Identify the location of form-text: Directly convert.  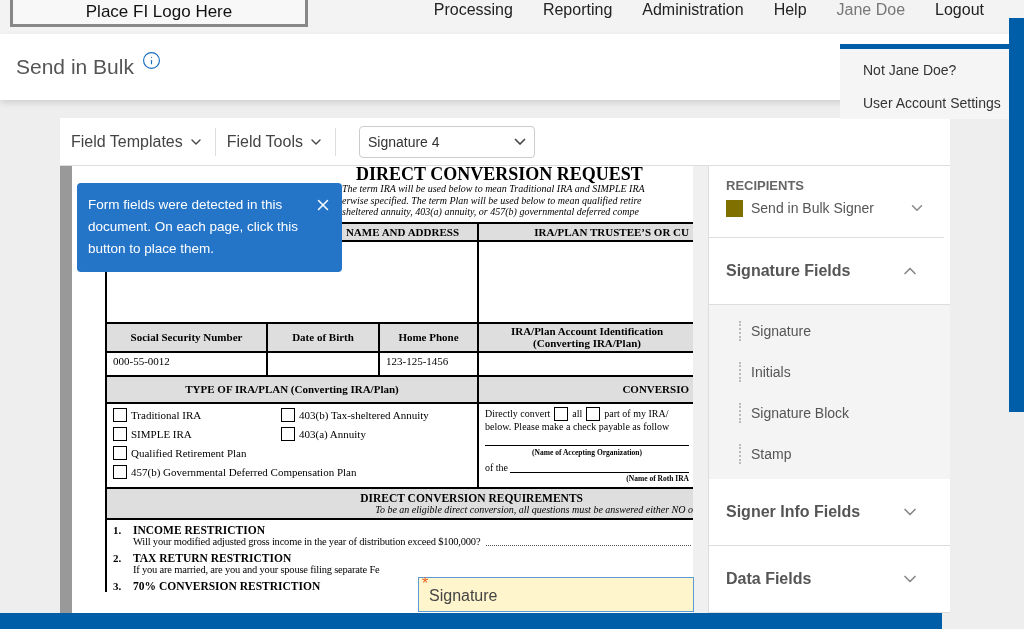
(518, 413).